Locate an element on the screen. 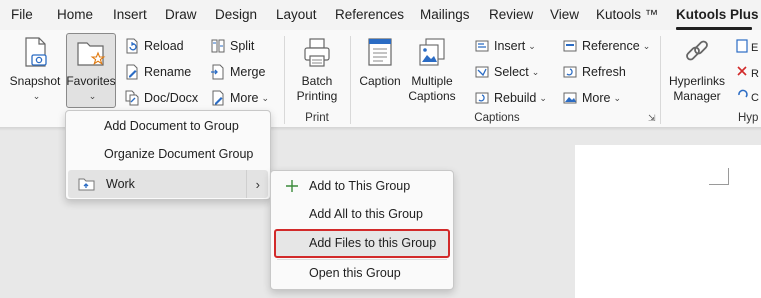  menu-item-add-to-group: Add to This Group is located at coordinates (362, 186).